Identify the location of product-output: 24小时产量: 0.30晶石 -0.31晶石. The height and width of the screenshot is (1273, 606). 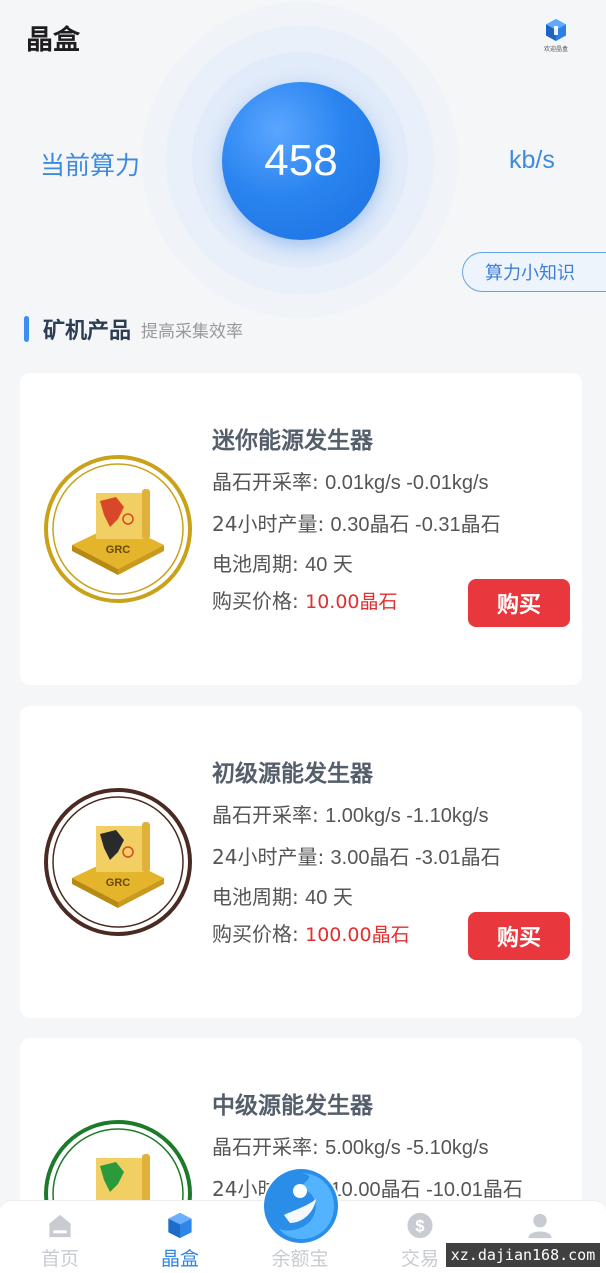
(392, 524).